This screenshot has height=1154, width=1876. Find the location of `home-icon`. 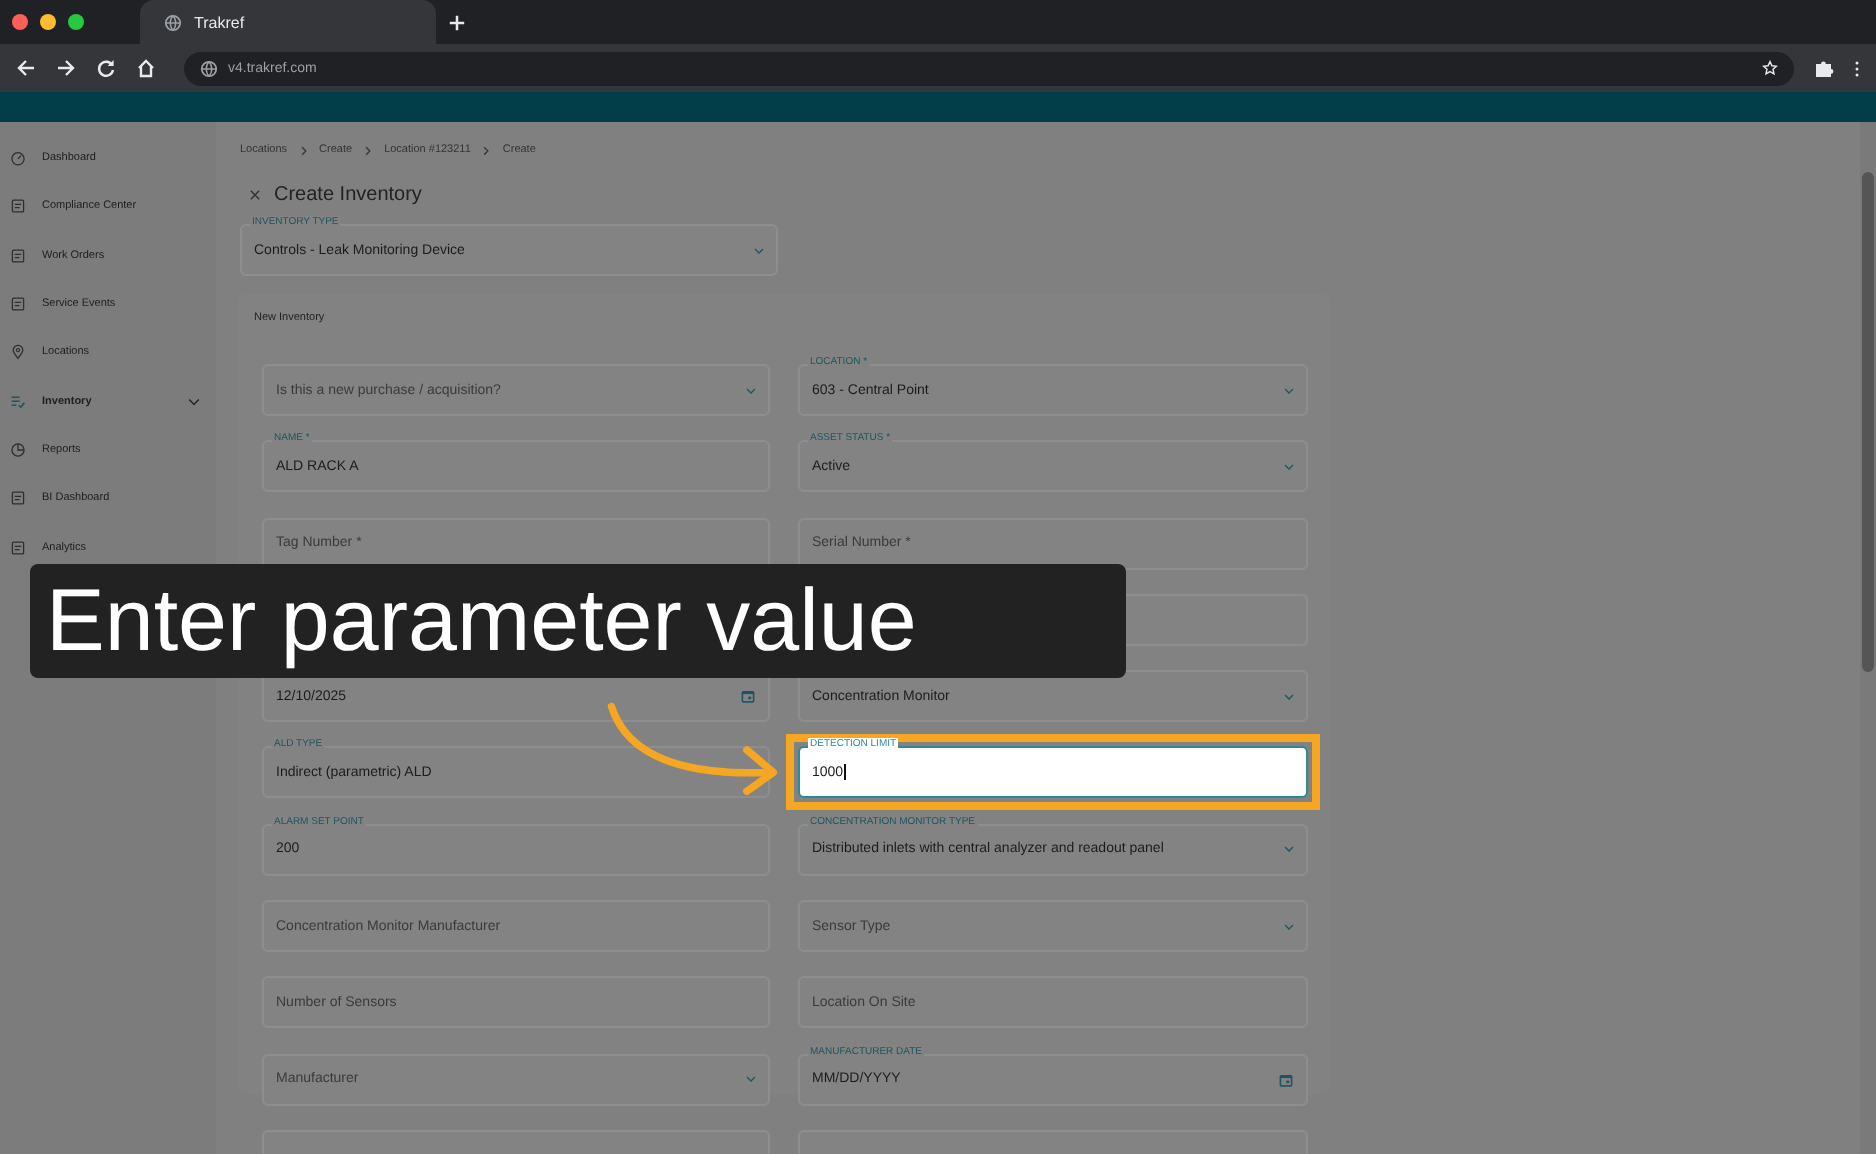

home-icon is located at coordinates (146, 68).